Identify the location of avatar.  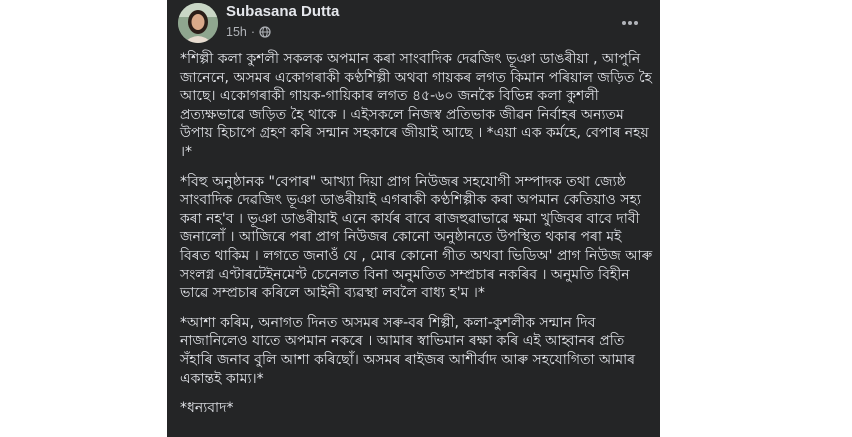
(198, 23).